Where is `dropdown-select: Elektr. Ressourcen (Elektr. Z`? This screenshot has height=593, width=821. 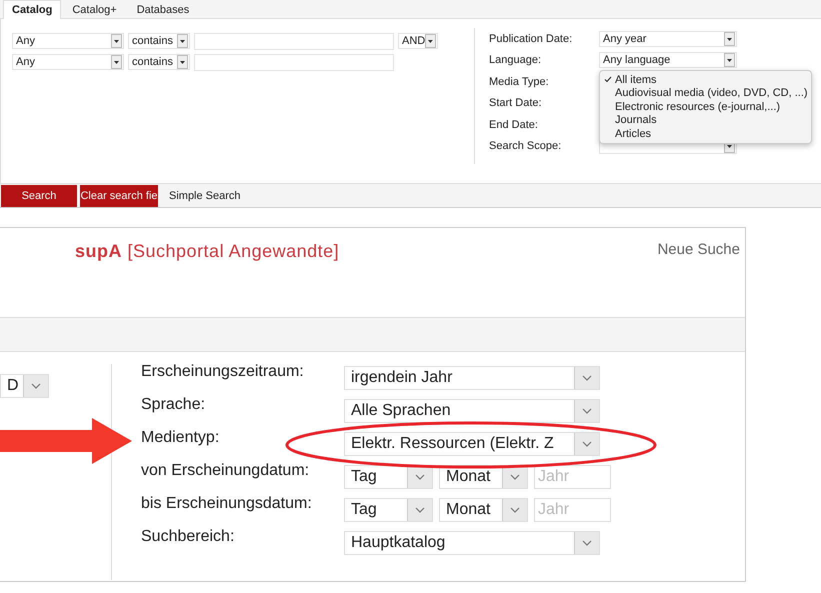
dropdown-select: Elektr. Ressourcen (Elektr. Z is located at coordinates (472, 444).